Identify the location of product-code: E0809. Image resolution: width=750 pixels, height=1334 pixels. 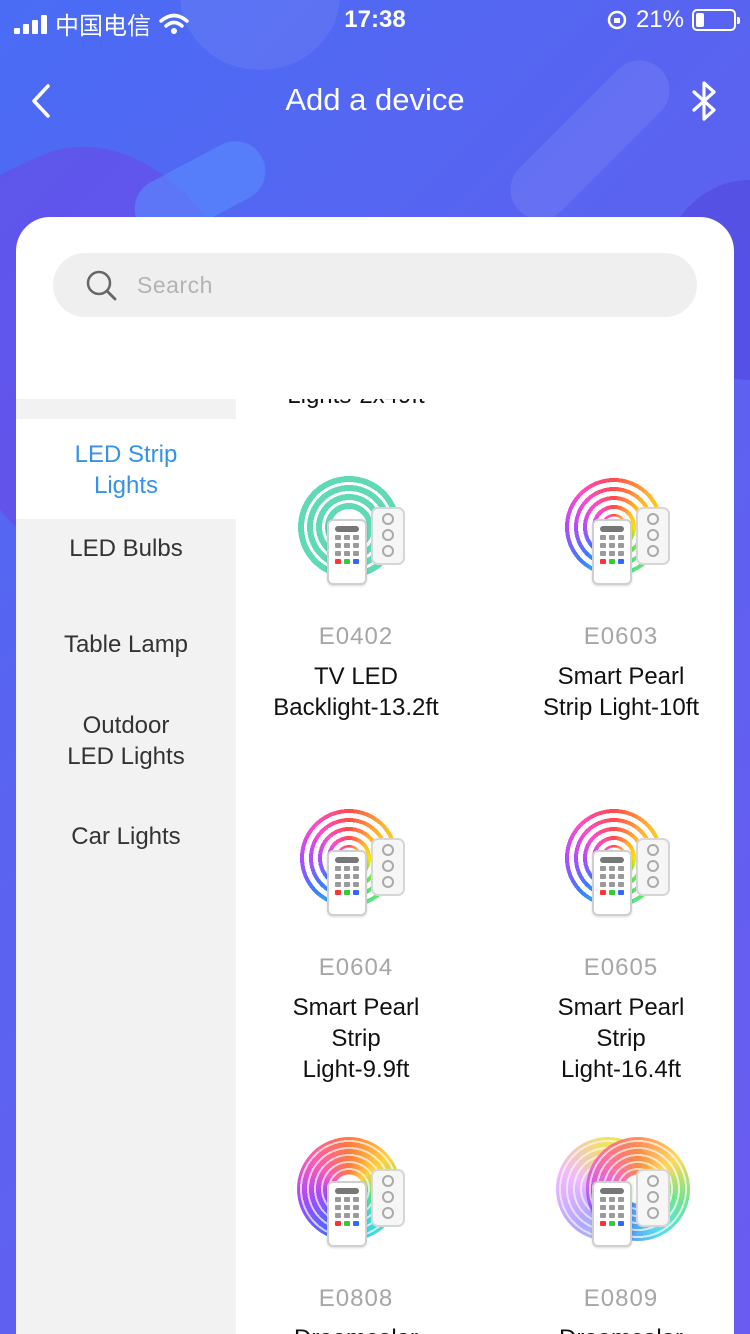
(621, 1298).